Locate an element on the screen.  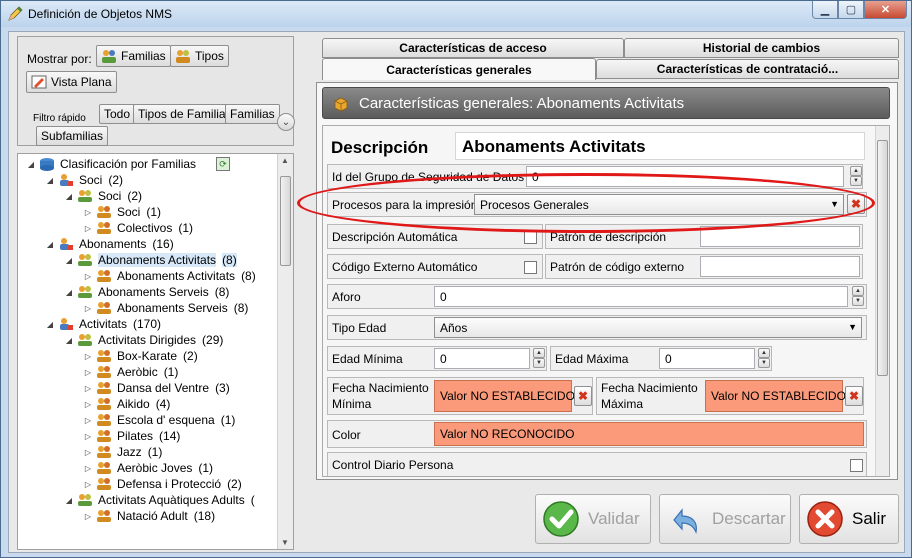
desc-auto-checkbox is located at coordinates (530, 237).